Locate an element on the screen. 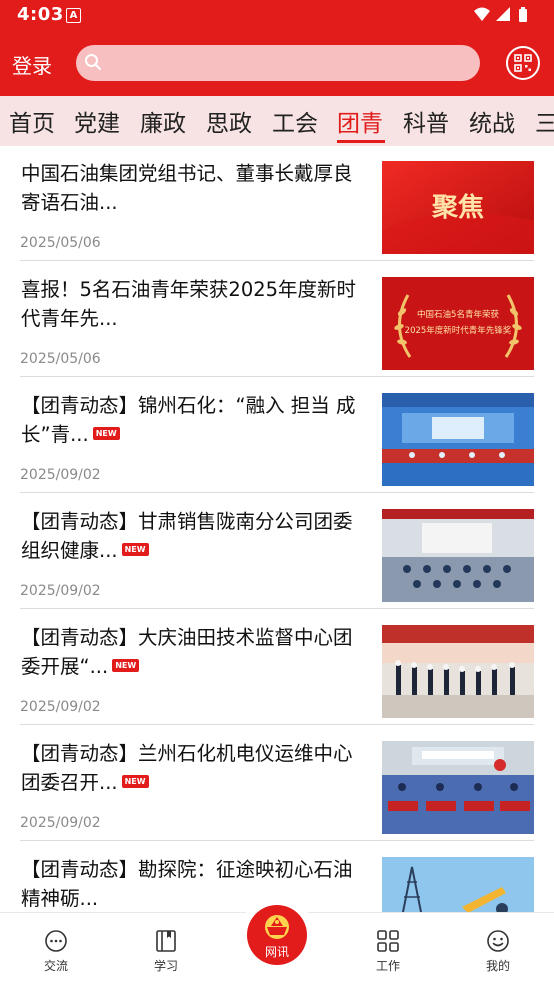  news-item: 【团青动态】大庆油田技术监督中心团委开展“... NEW 2025/09/02 is located at coordinates (277, 667).